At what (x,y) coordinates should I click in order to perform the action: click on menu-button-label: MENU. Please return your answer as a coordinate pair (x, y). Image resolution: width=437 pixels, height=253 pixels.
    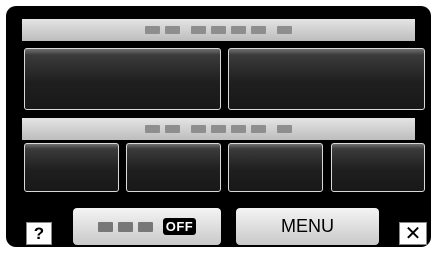
    Looking at the image, I should click on (307, 226).